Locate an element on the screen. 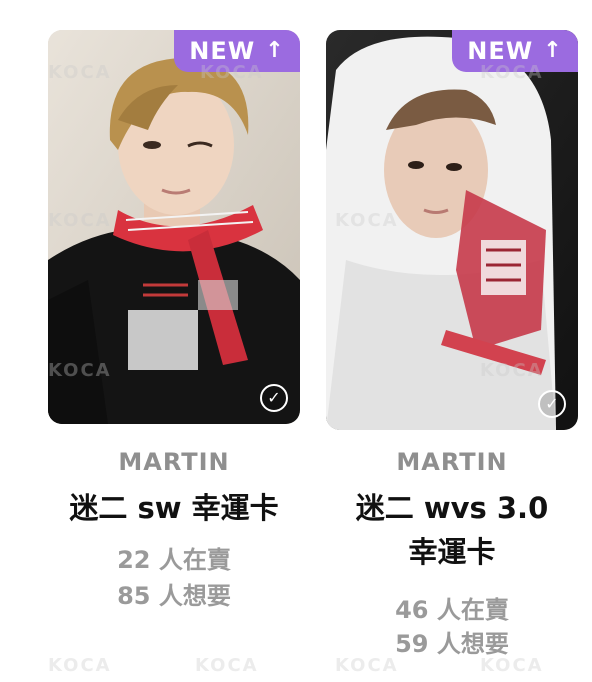 This screenshot has height=682, width=592. card-title: 迷二 wvs 3.0 幸運卡 is located at coordinates (452, 530).